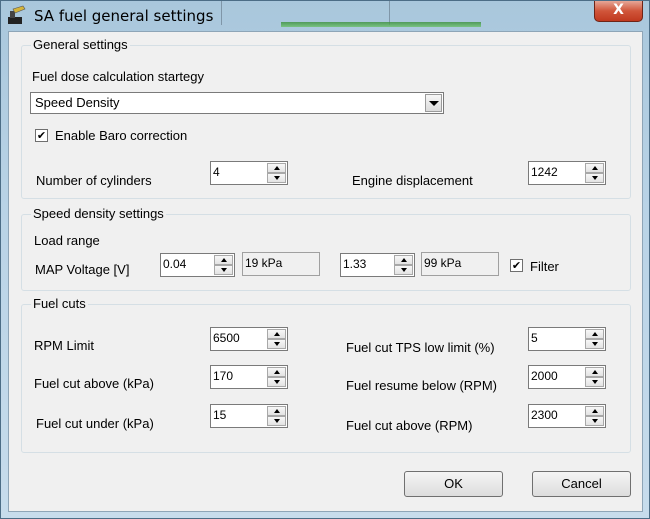 The image size is (650, 519). What do you see at coordinates (453, 484) in the screenshot?
I see `ok-button: OK` at bounding box center [453, 484].